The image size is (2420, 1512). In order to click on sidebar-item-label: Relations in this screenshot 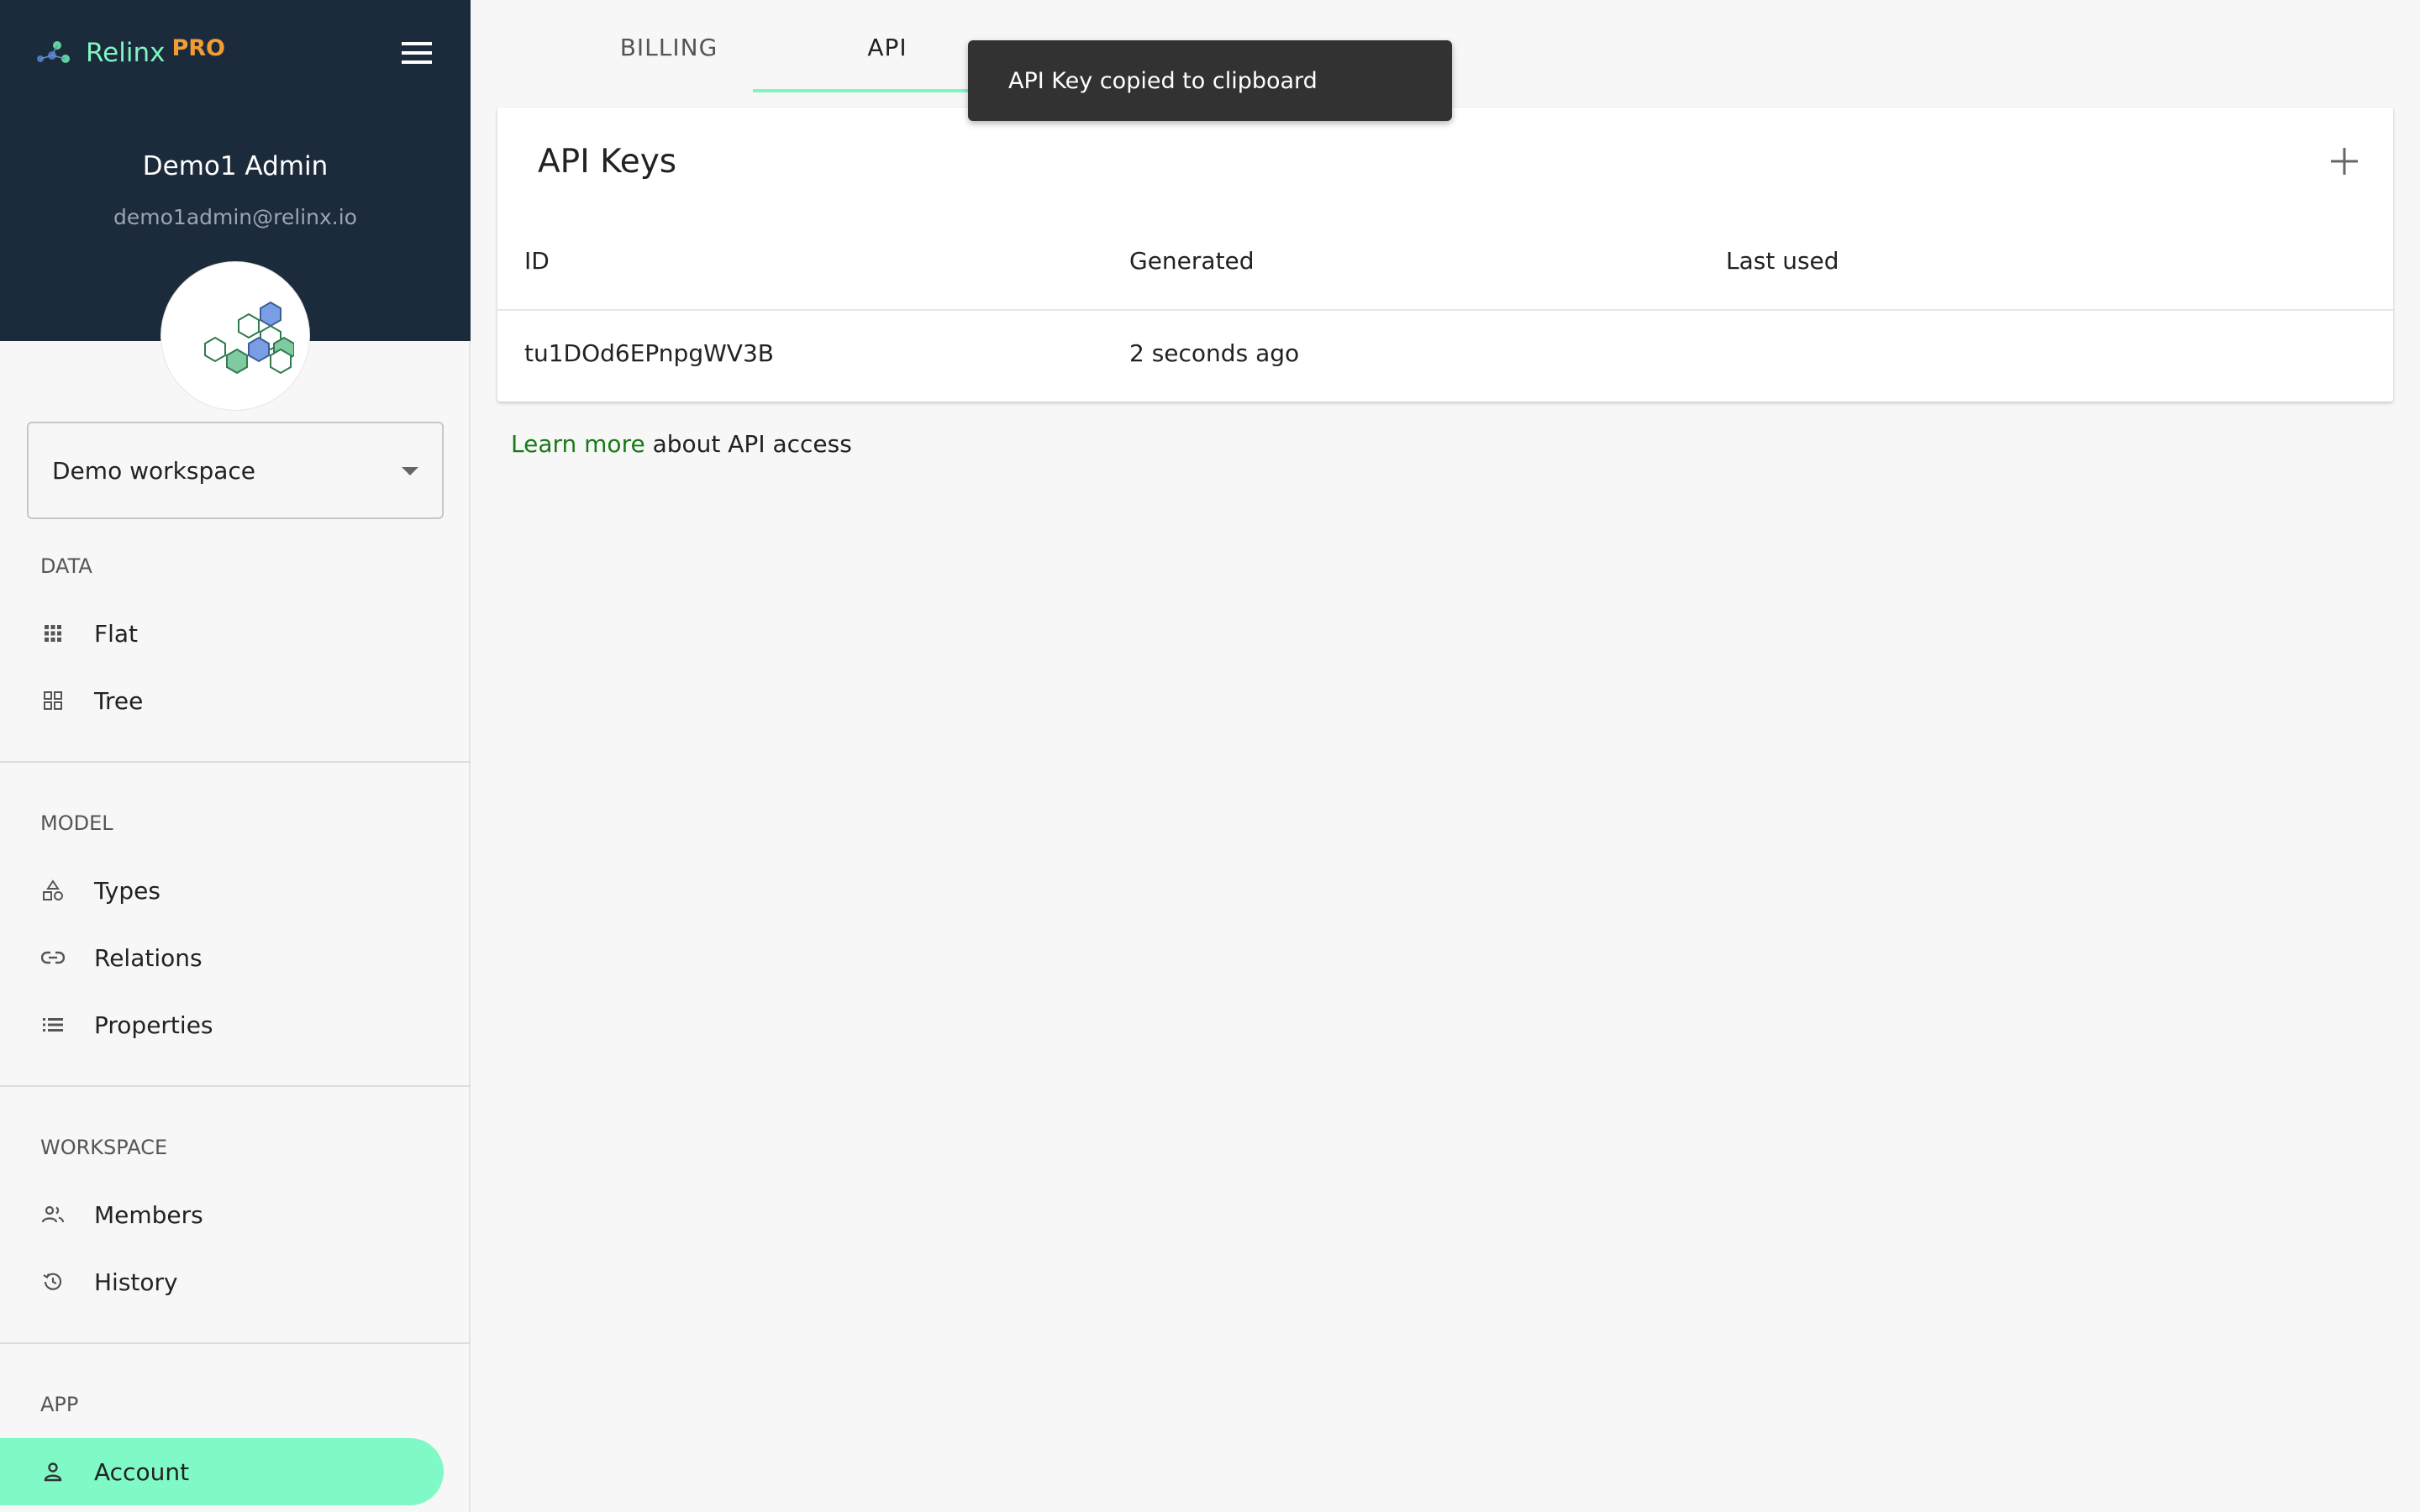, I will do `click(148, 957)`.